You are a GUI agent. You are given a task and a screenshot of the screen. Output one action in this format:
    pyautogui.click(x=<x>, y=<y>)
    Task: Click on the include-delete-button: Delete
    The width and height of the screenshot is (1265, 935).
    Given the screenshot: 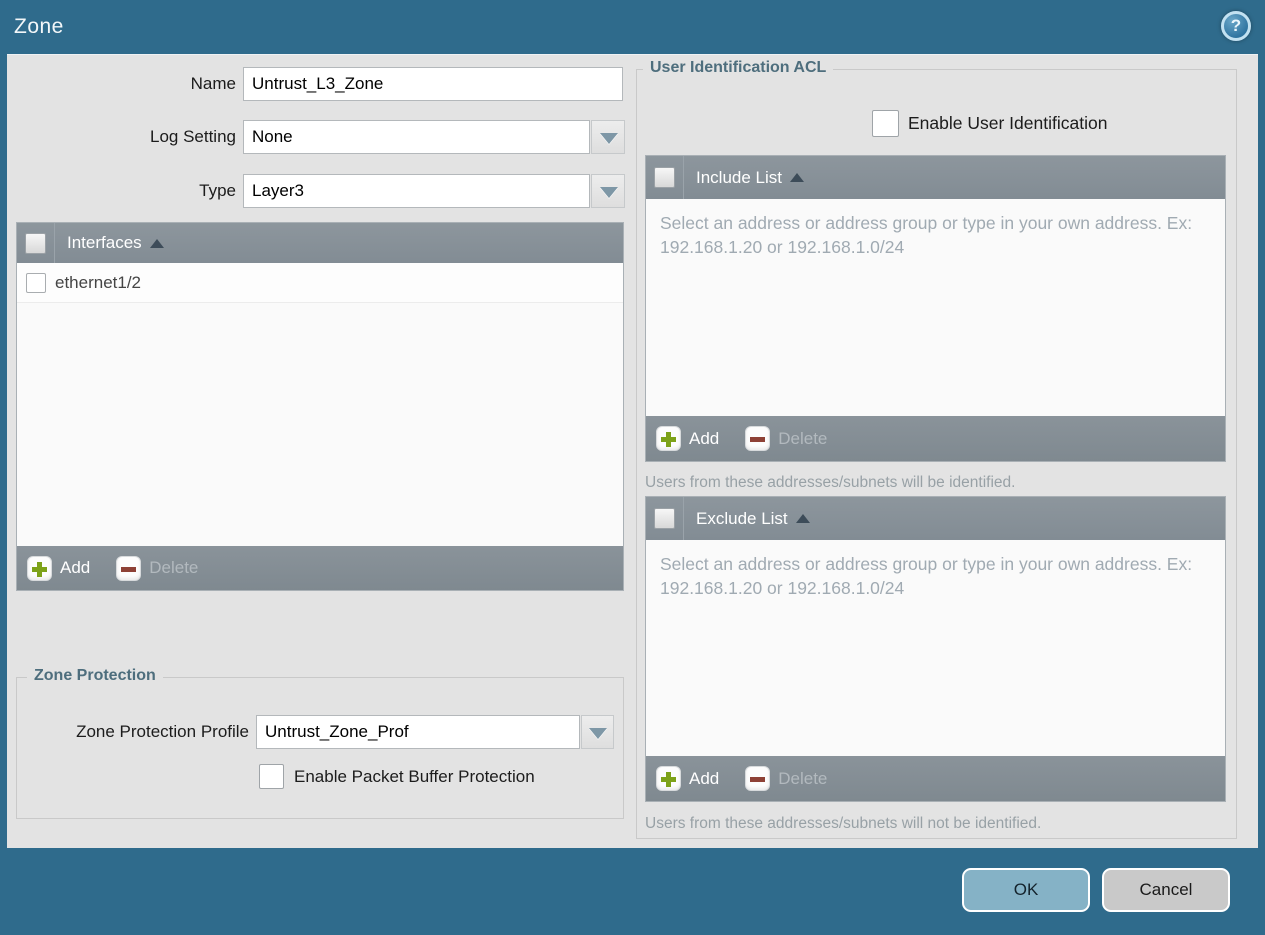 What is the action you would take?
    pyautogui.click(x=786, y=438)
    